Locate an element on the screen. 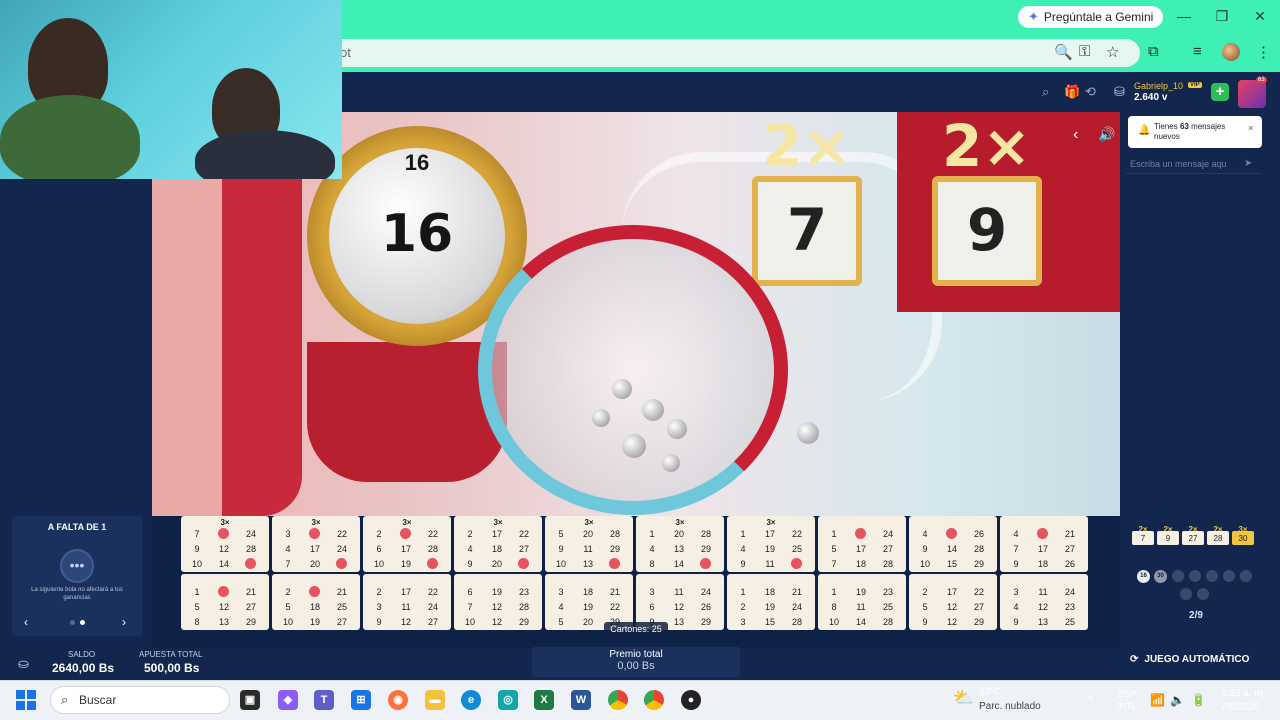  user-account: ⛁ Gabrielp_10 VIP 2.640 v is located at coordinates (1164, 93).